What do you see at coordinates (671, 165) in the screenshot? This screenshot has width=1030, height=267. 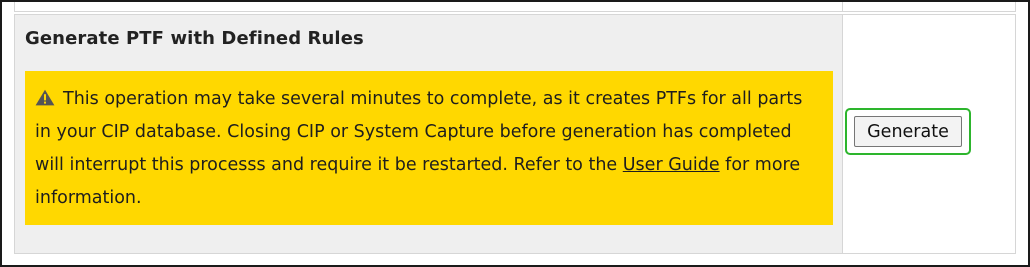 I see `user-guide-link: User Guide` at bounding box center [671, 165].